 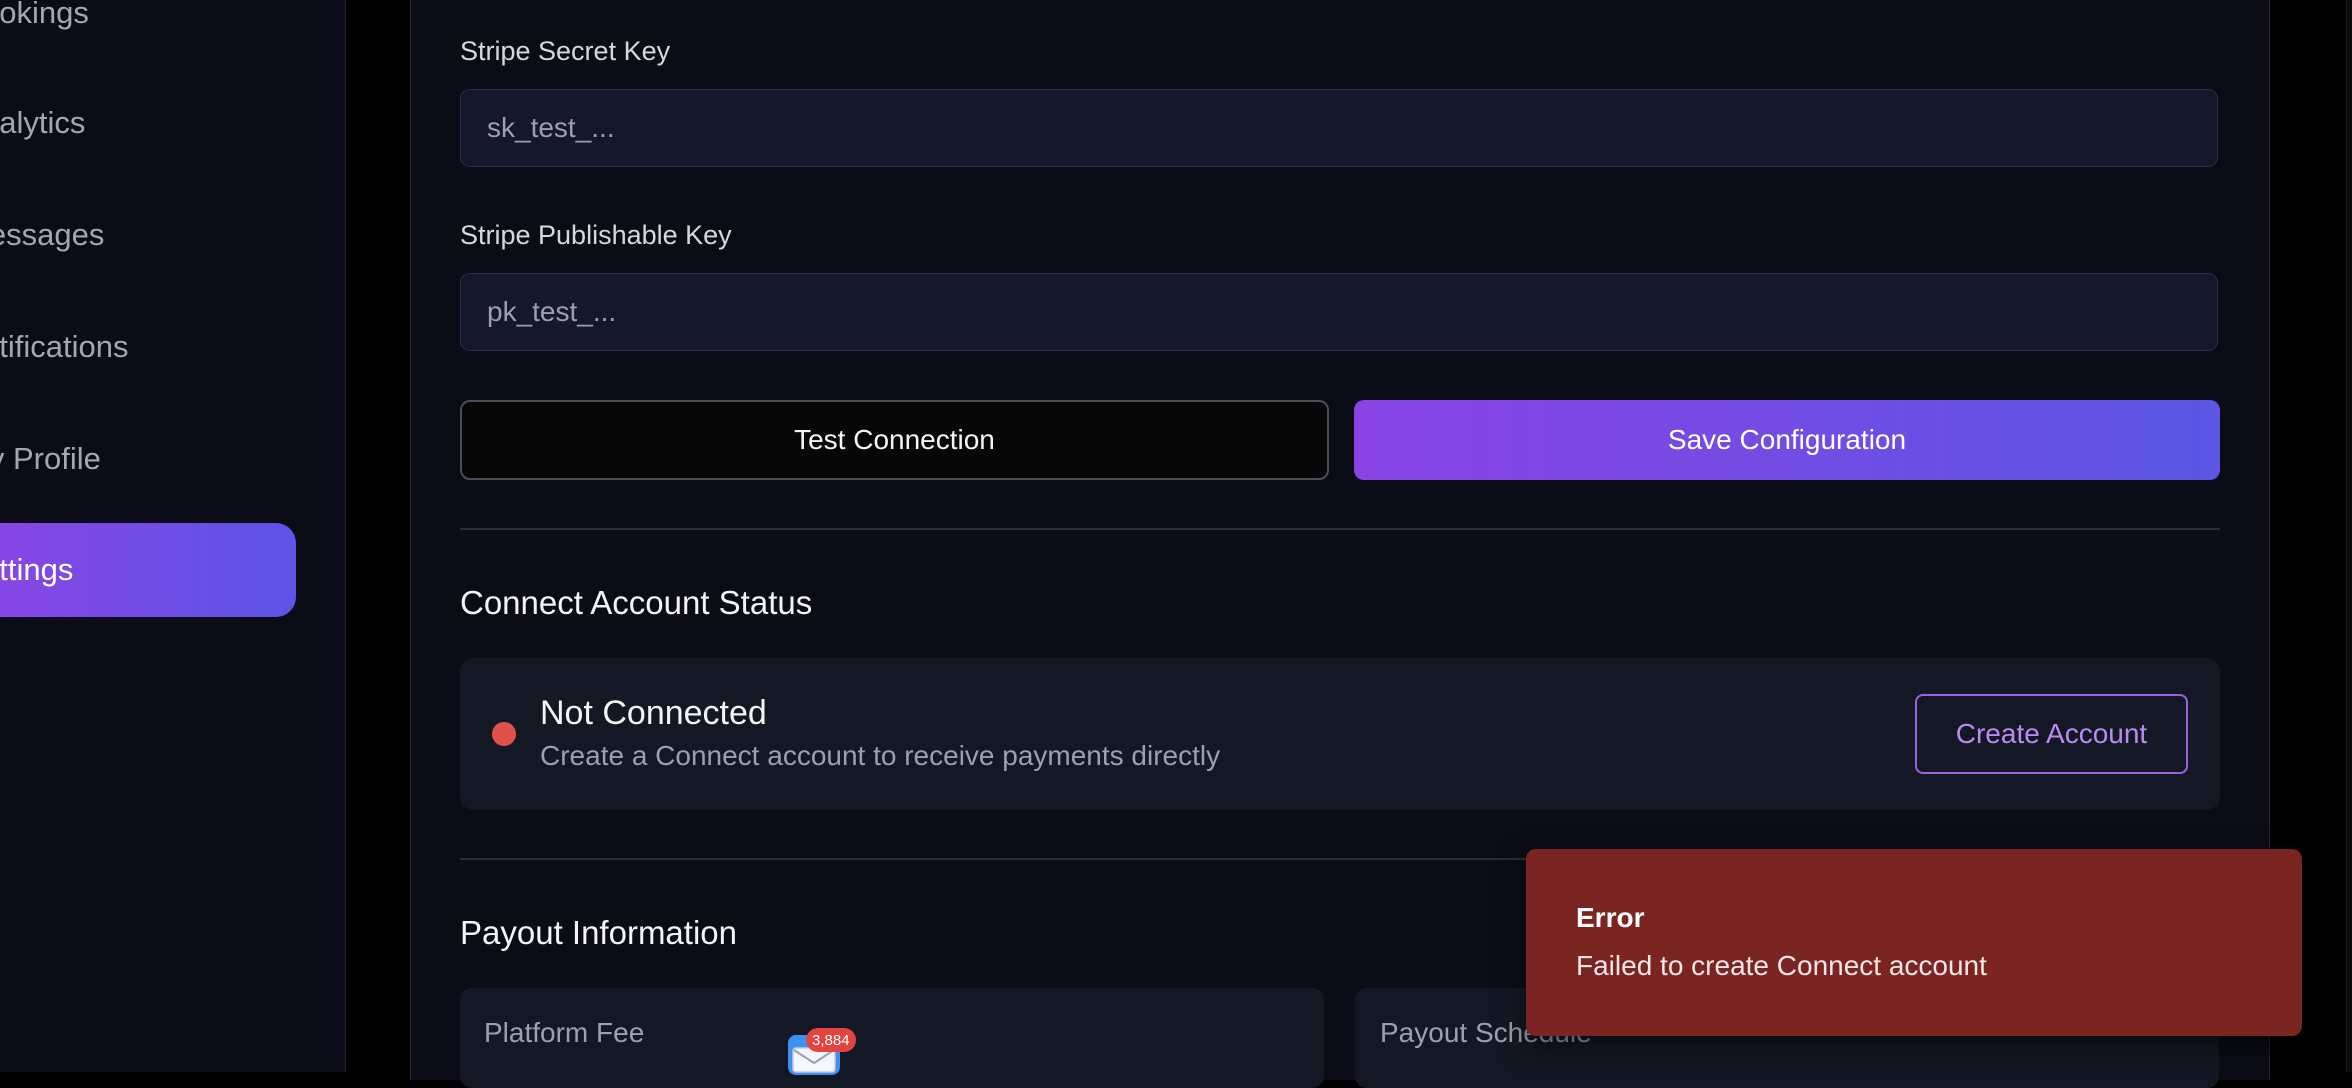 What do you see at coordinates (148, 459) in the screenshot?
I see `sidebar-item-my-profile: ly Profile` at bounding box center [148, 459].